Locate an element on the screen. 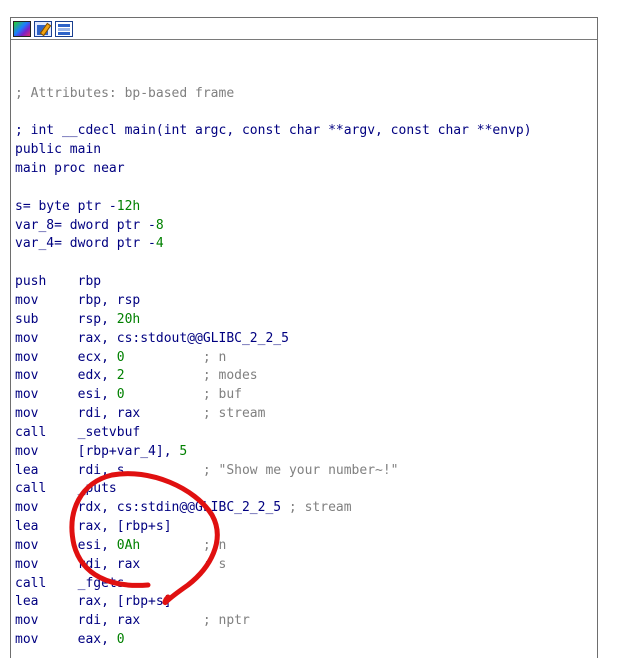 The image size is (627, 658). listing-line: call _fgets is located at coordinates (321, 584).